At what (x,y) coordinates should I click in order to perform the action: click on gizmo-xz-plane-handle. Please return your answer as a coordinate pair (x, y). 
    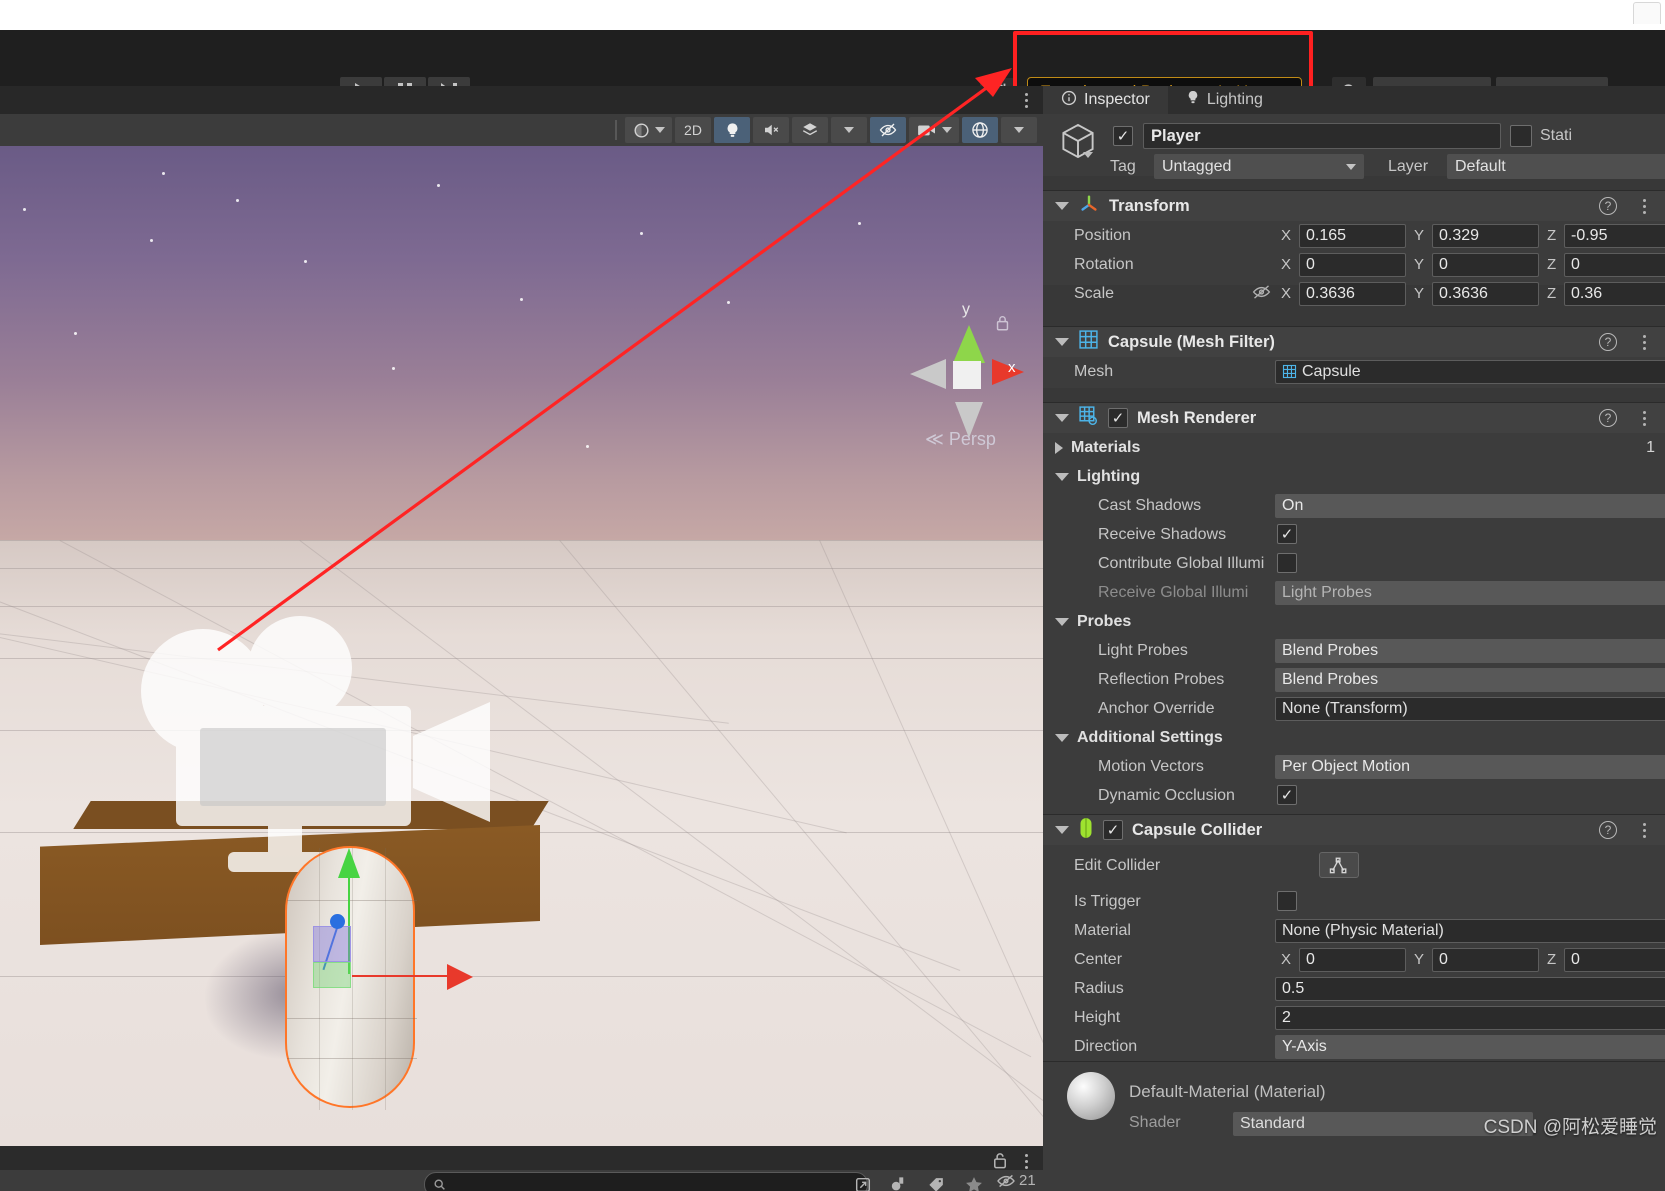
    Looking at the image, I should click on (332, 975).